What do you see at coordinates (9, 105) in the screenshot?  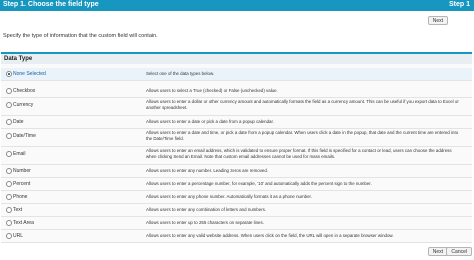 I see `radio-currency` at bounding box center [9, 105].